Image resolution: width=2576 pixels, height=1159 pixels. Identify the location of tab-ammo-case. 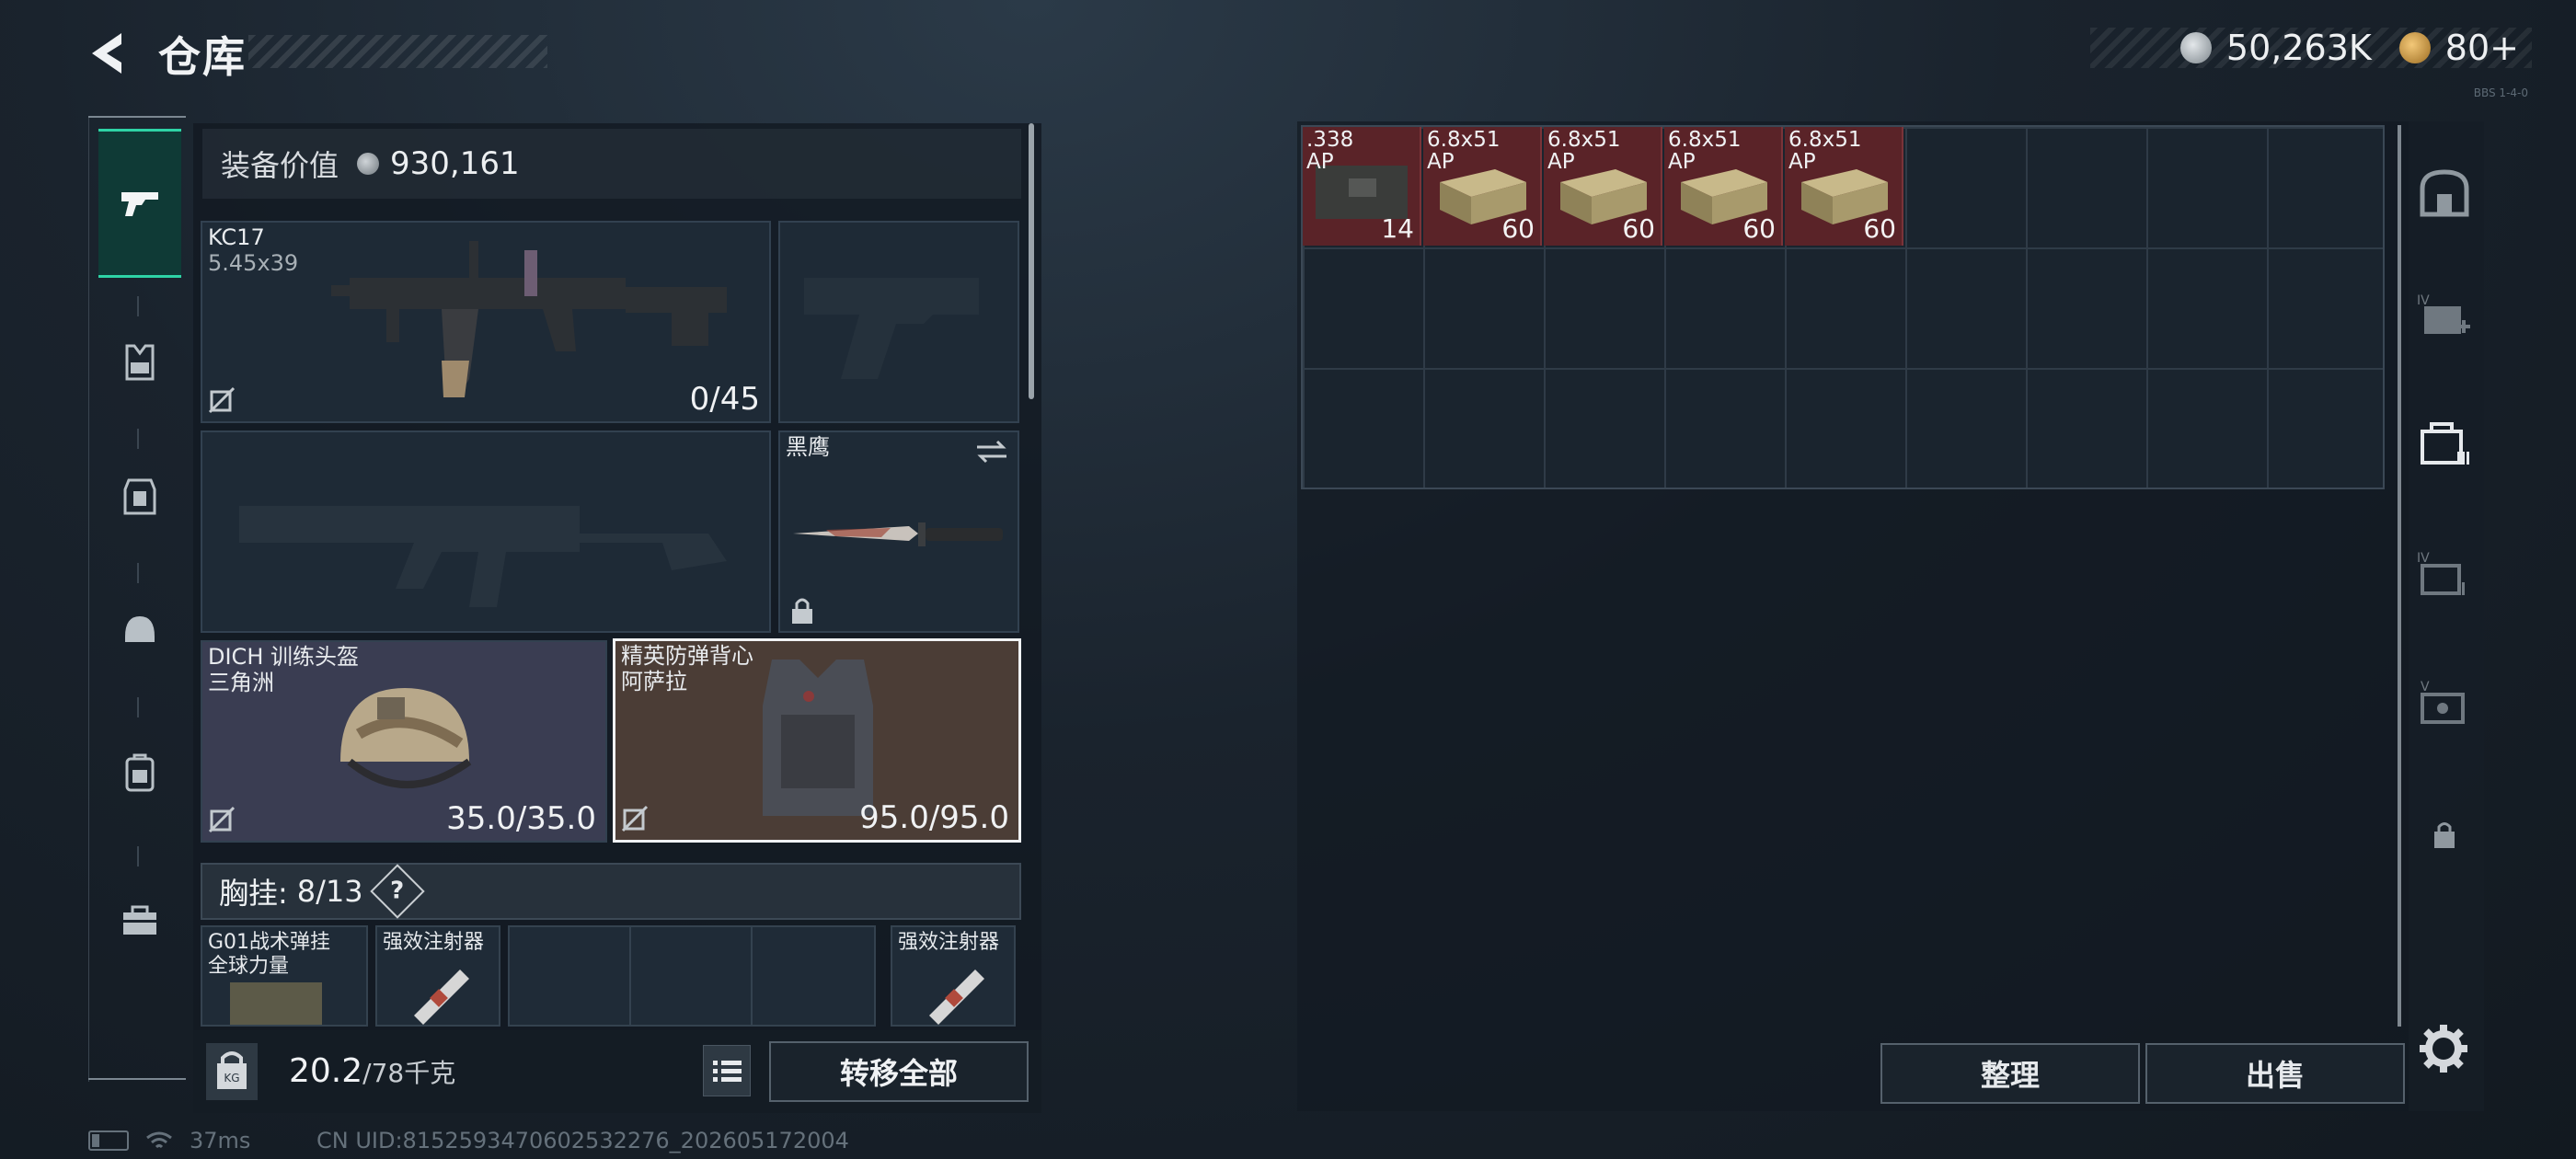
(2444, 444).